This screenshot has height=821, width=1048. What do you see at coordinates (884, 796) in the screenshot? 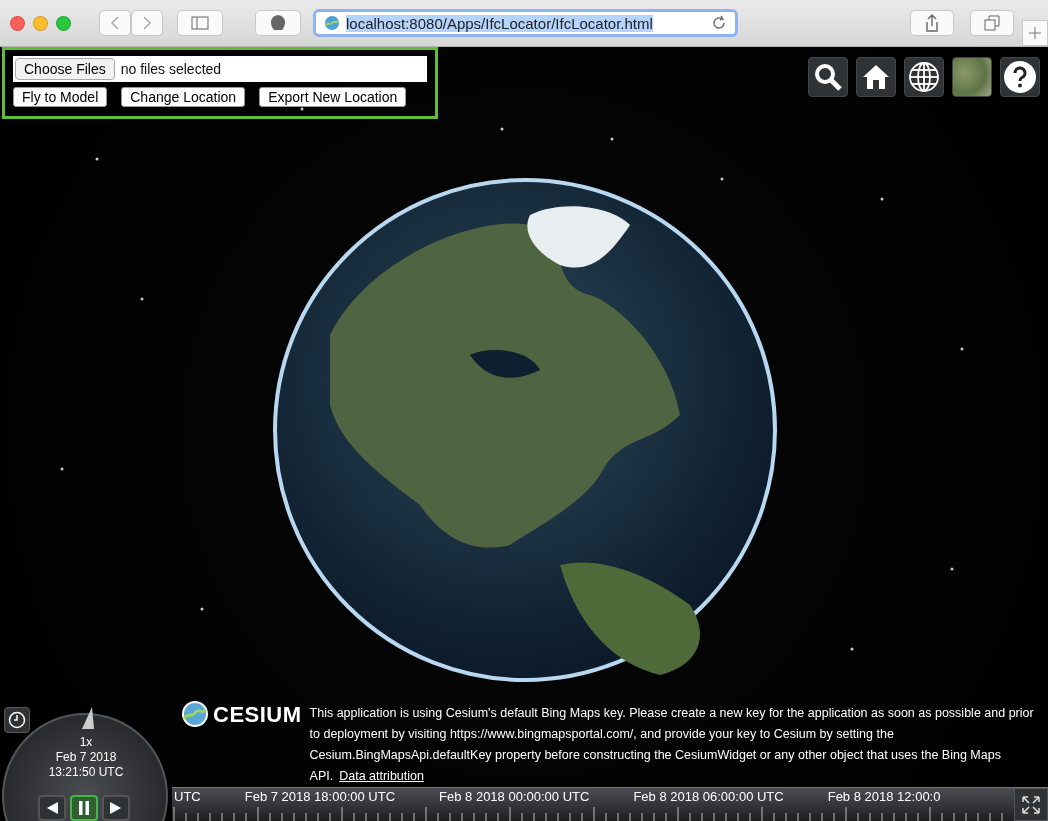
I see `timeline-label: Feb 8 2018 12:00:0` at bounding box center [884, 796].